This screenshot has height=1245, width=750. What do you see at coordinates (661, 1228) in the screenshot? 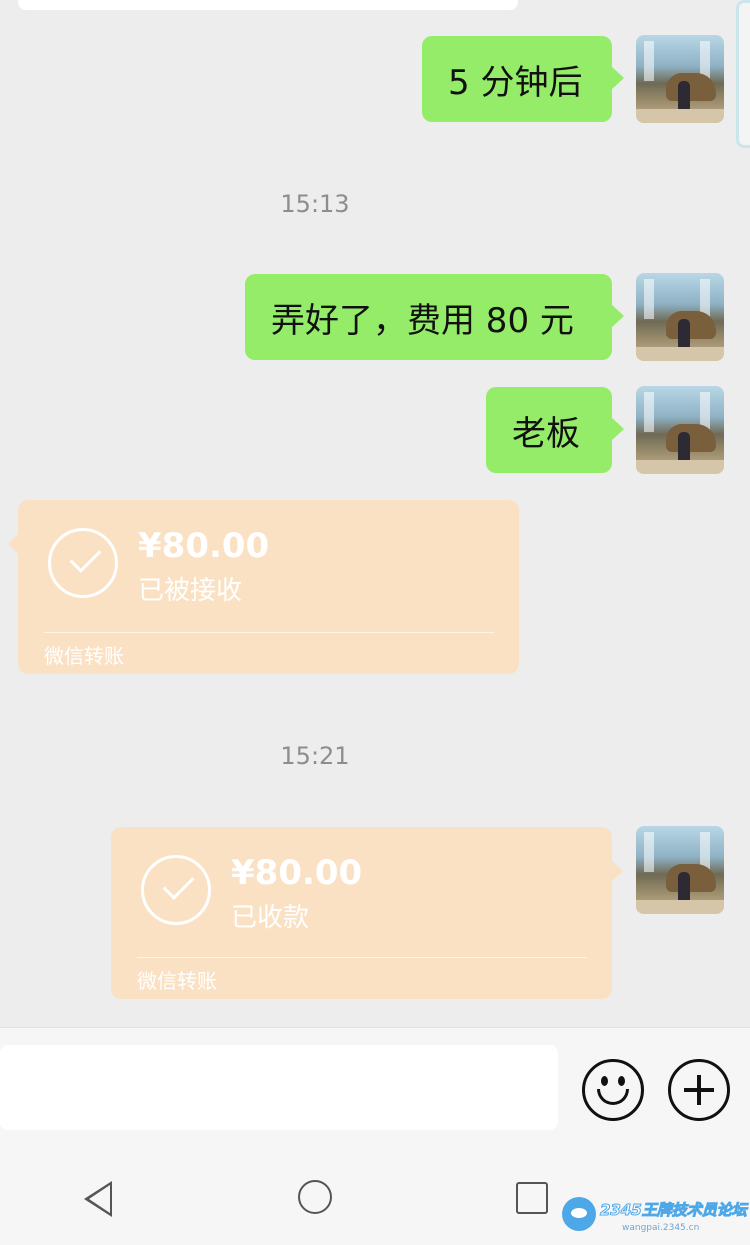
I see `watermark-subtext: wangpai.2345.cn` at bounding box center [661, 1228].